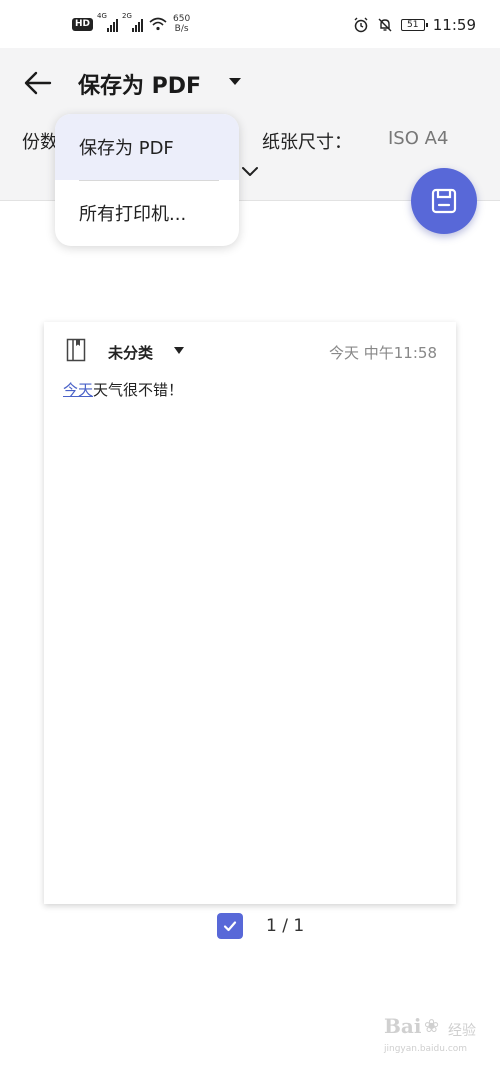 The image size is (500, 1070). What do you see at coordinates (139, 84) in the screenshot?
I see `printer-select-title: 保存为 PDF` at bounding box center [139, 84].